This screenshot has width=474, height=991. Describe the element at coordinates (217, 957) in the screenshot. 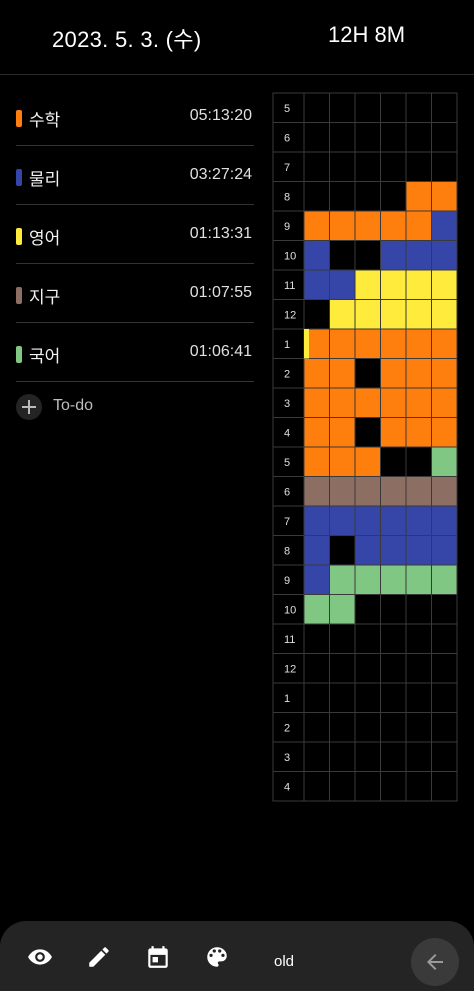

I see `palette-icon` at that location.